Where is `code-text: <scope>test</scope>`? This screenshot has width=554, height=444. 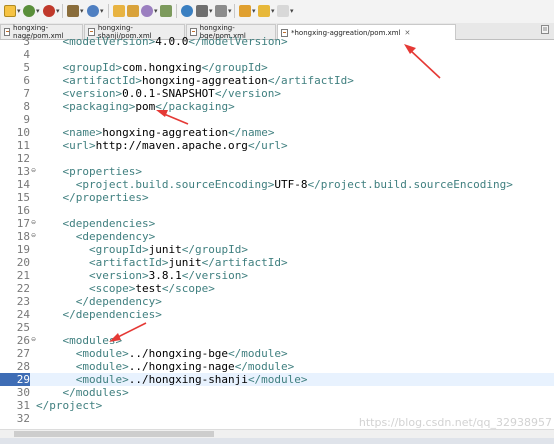 code-text: <scope>test</scope> is located at coordinates (125, 288).